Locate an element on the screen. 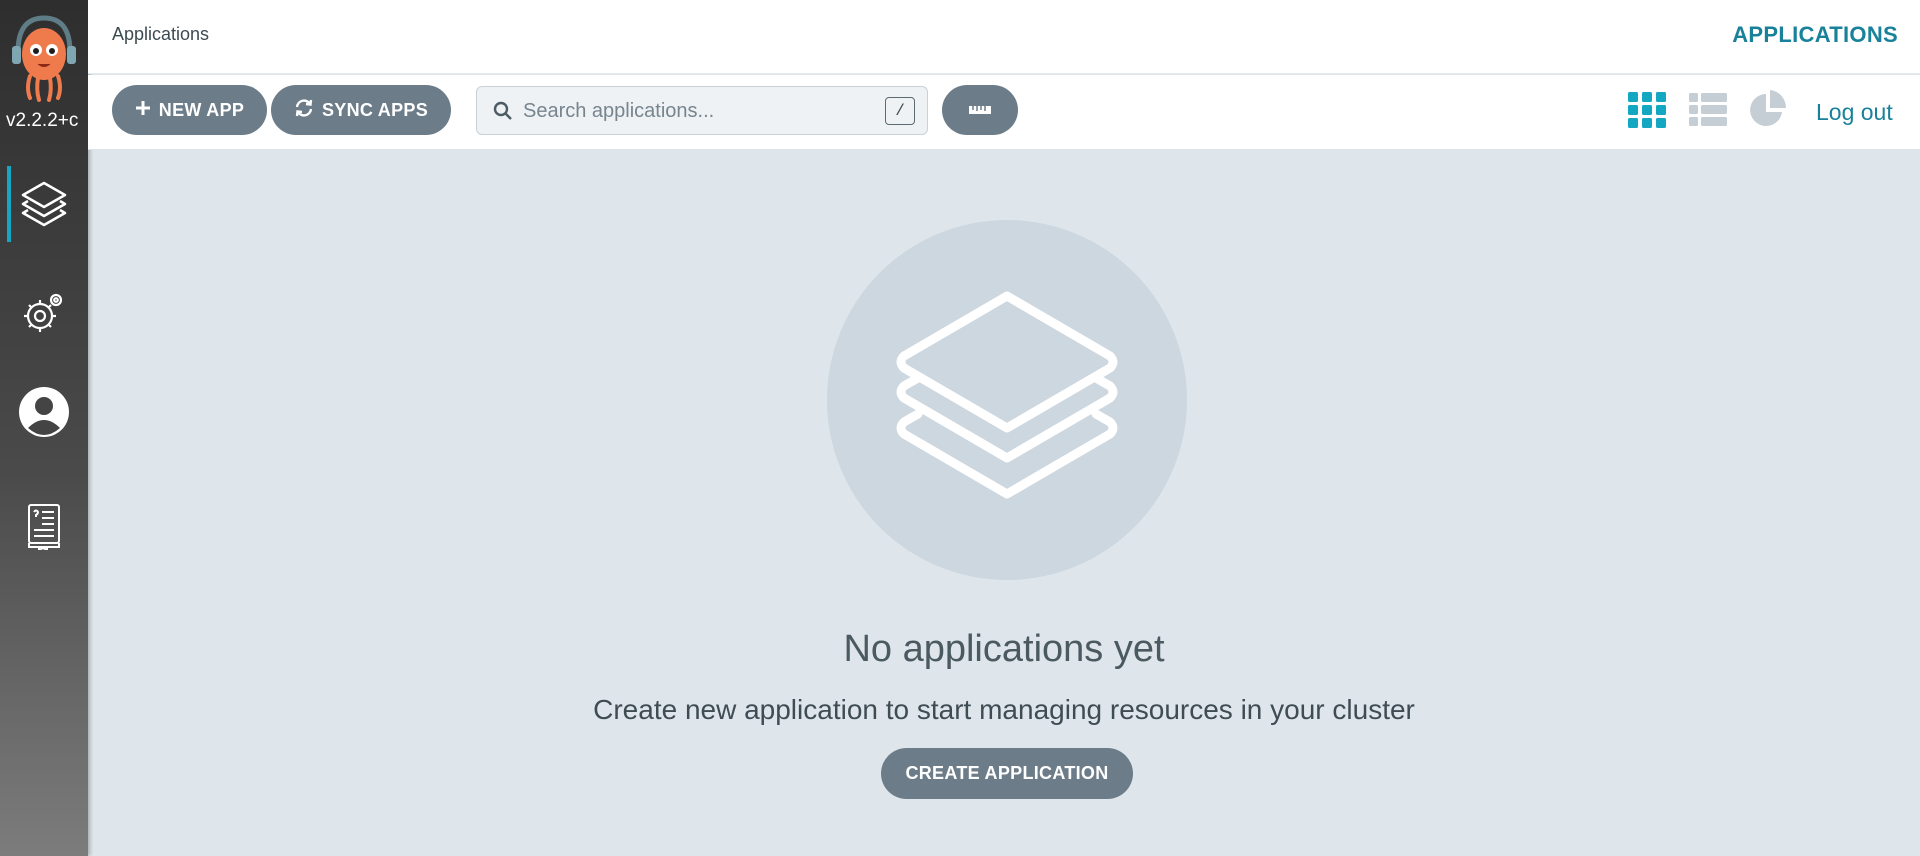 The height and width of the screenshot is (856, 1920). sync-icon is located at coordinates (304, 110).